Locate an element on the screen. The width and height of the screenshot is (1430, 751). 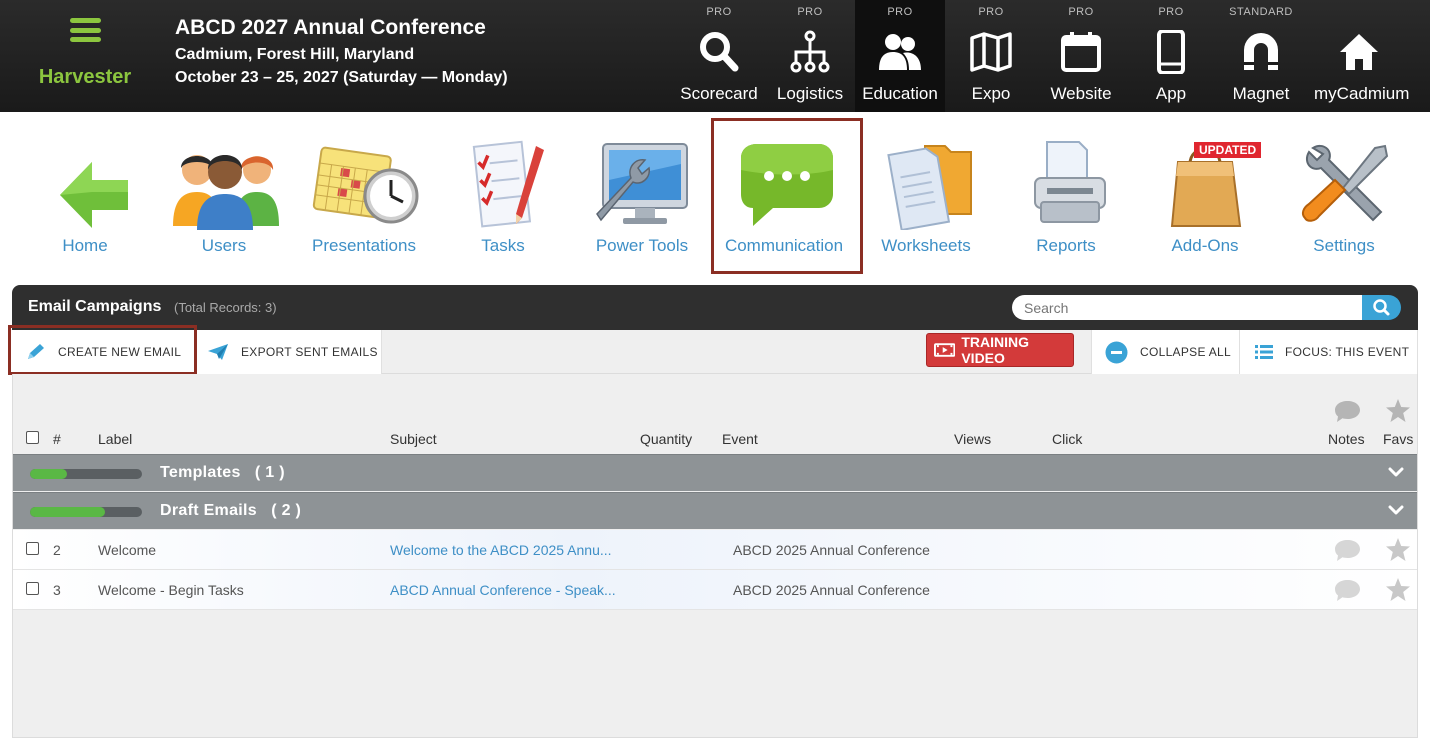
search-input is located at coordinates (1187, 307).